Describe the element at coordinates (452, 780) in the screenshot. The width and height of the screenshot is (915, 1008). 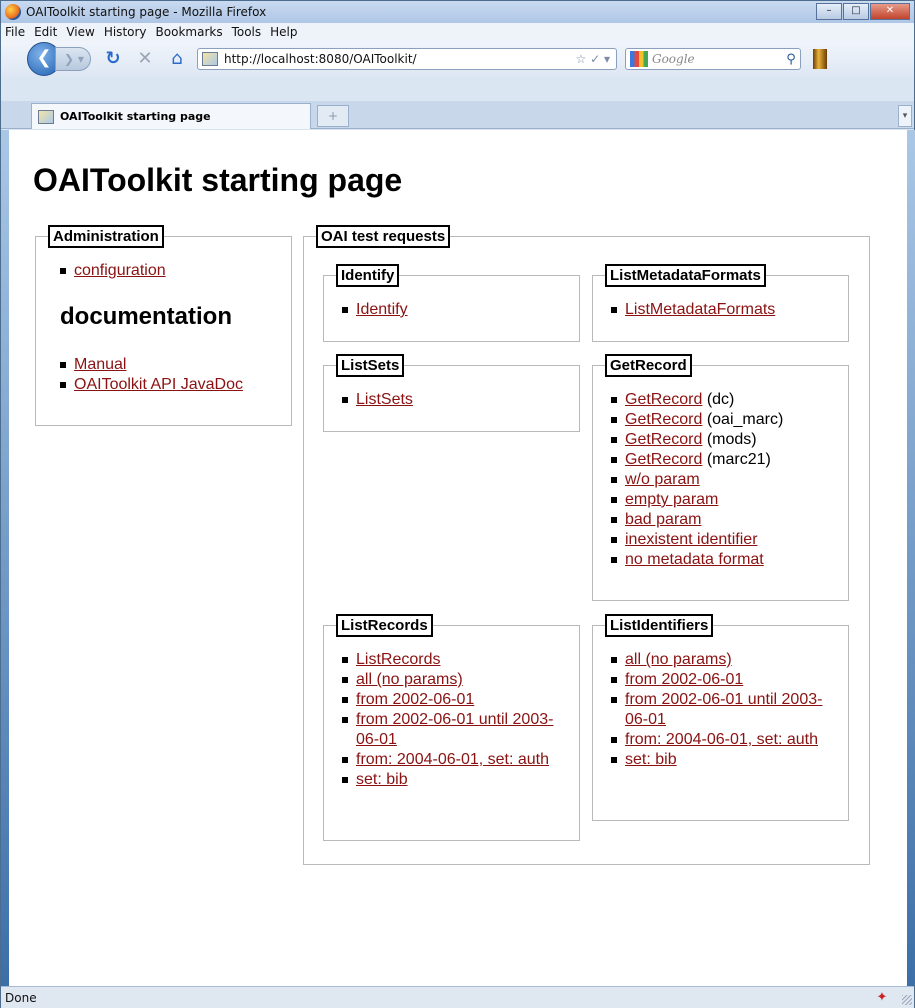
I see `list-item: set: bib` at that location.